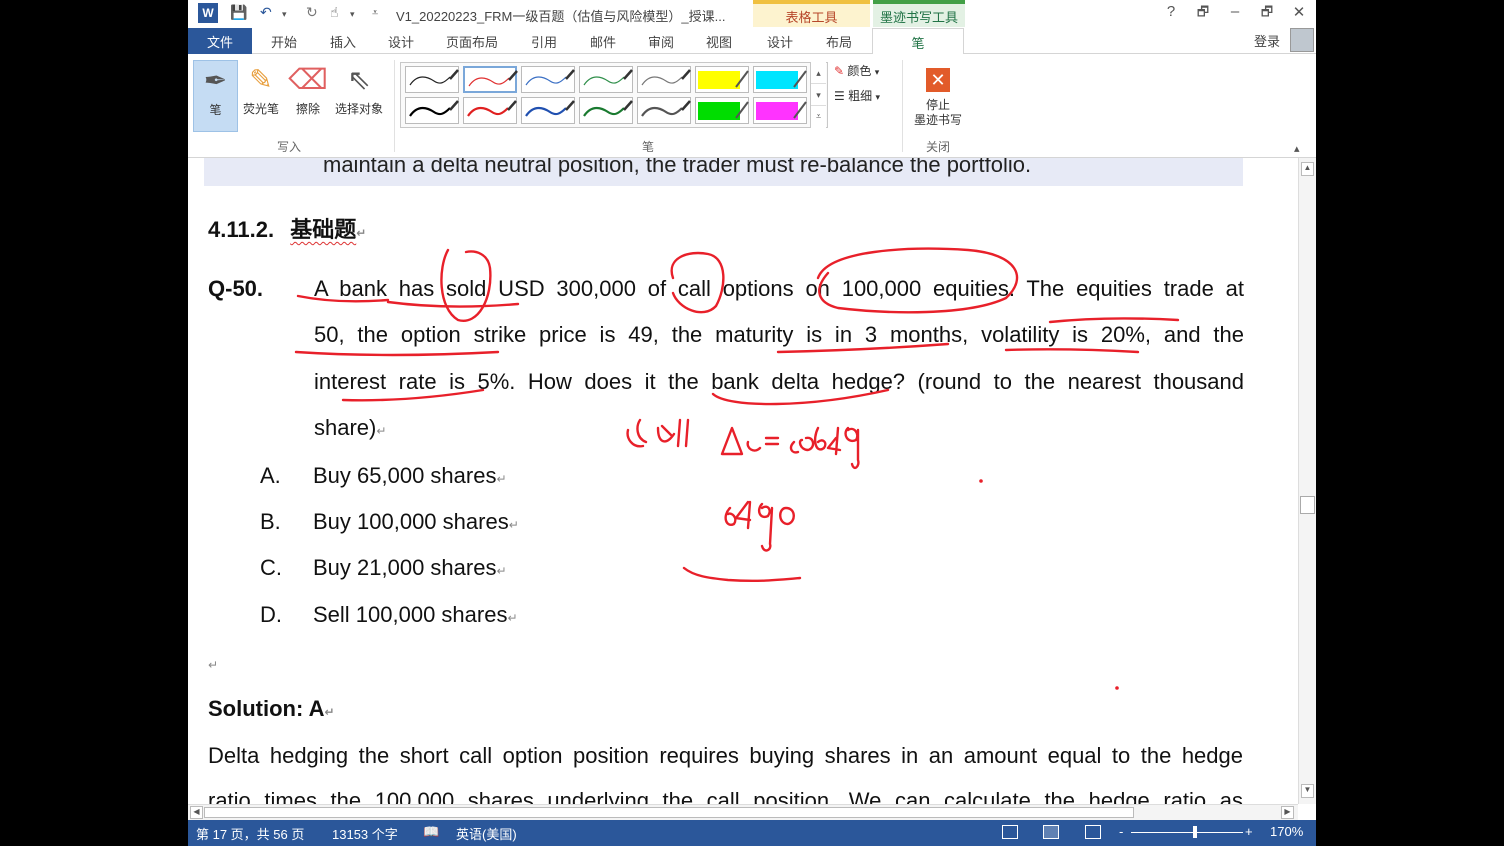 The width and height of the screenshot is (1504, 846). What do you see at coordinates (1093, 832) in the screenshot?
I see `web-layout-icon` at bounding box center [1093, 832].